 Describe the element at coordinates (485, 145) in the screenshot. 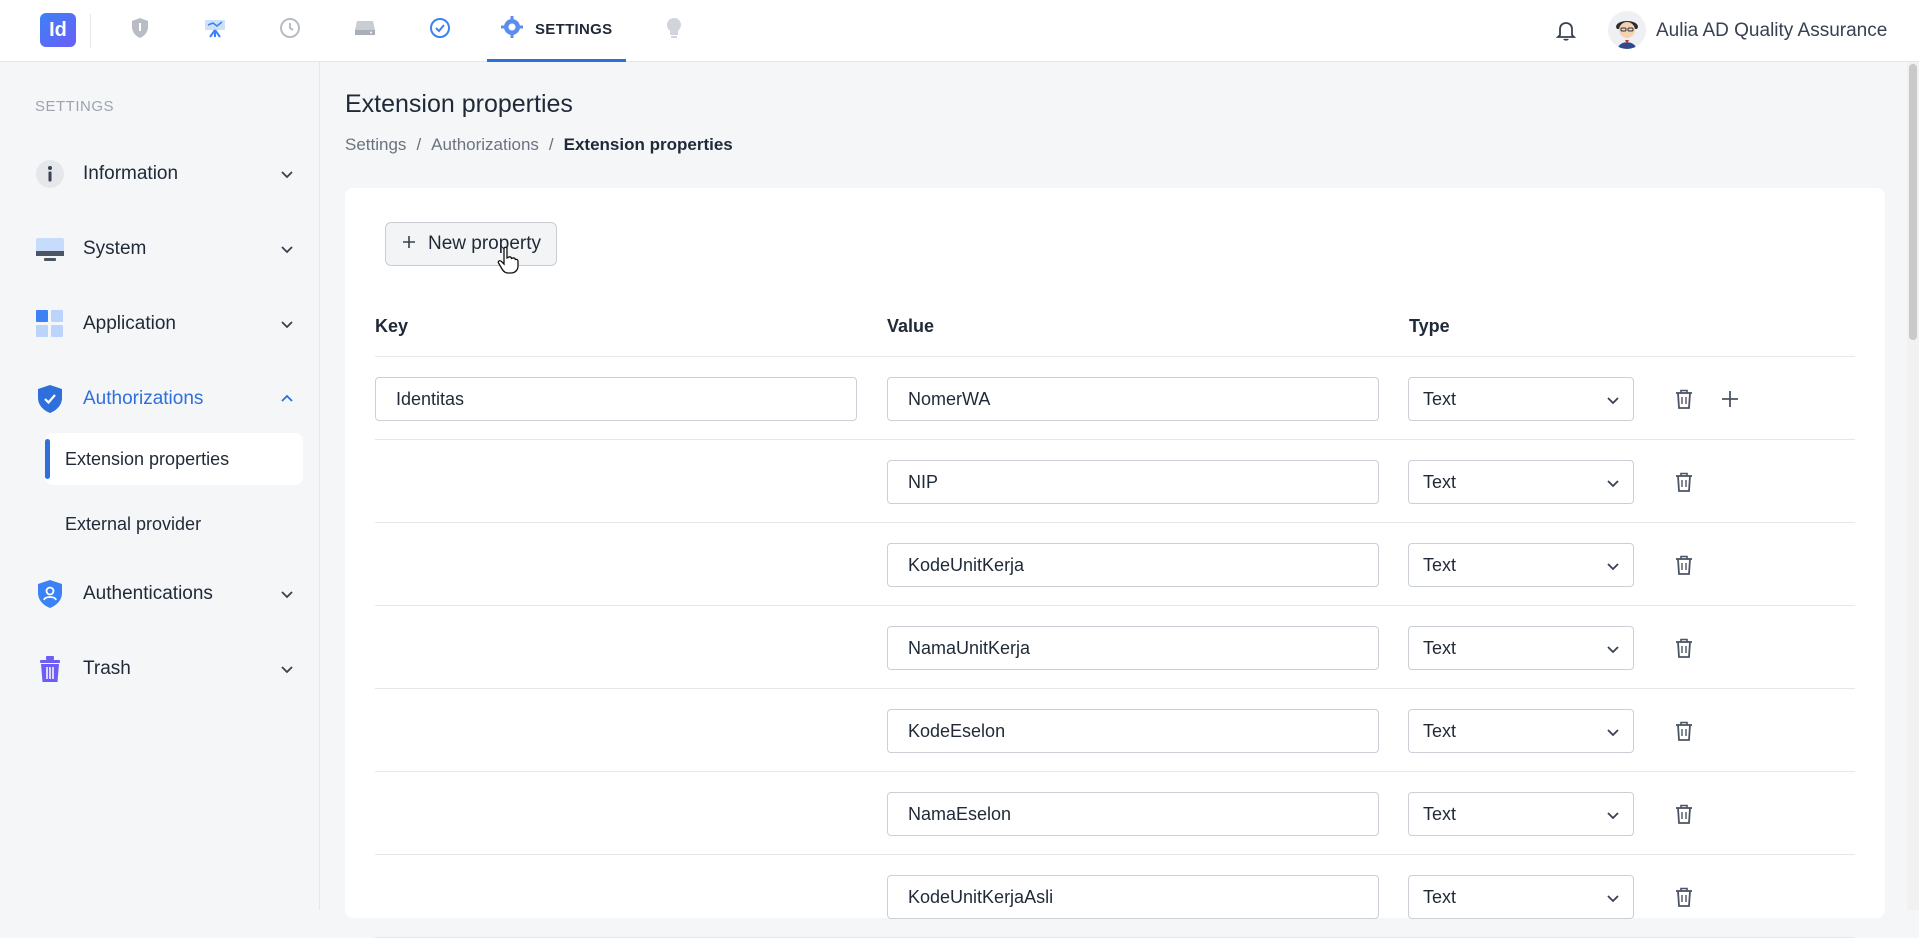

I see `breadcrumb-authorizations: Authorizations` at that location.